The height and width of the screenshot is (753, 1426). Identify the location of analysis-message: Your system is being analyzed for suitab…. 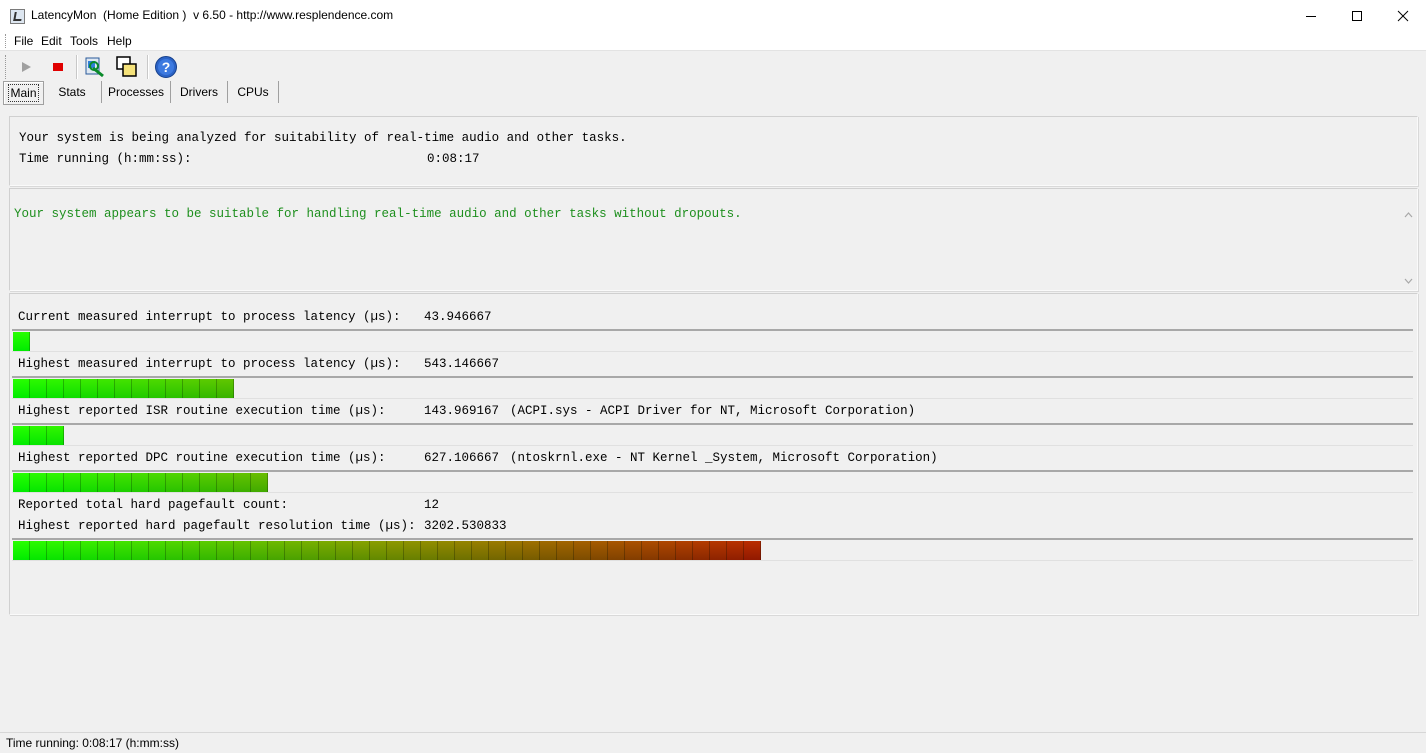
(323, 138).